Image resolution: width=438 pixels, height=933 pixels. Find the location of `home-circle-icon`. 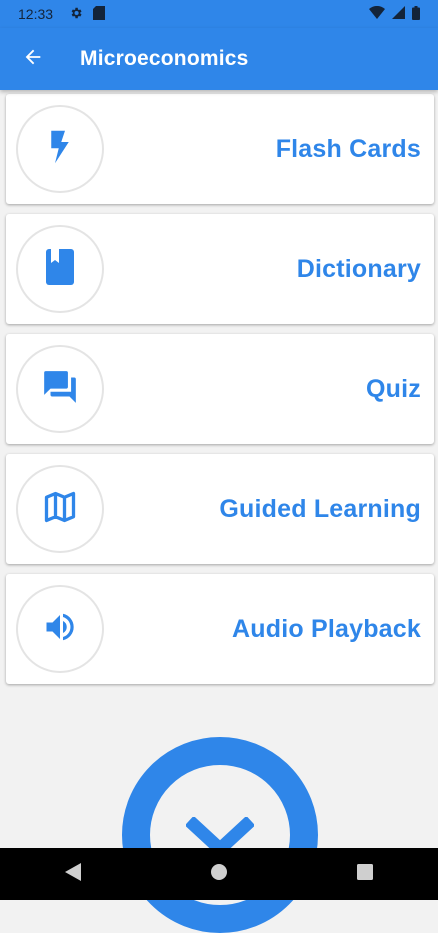

home-circle-icon is located at coordinates (219, 874).